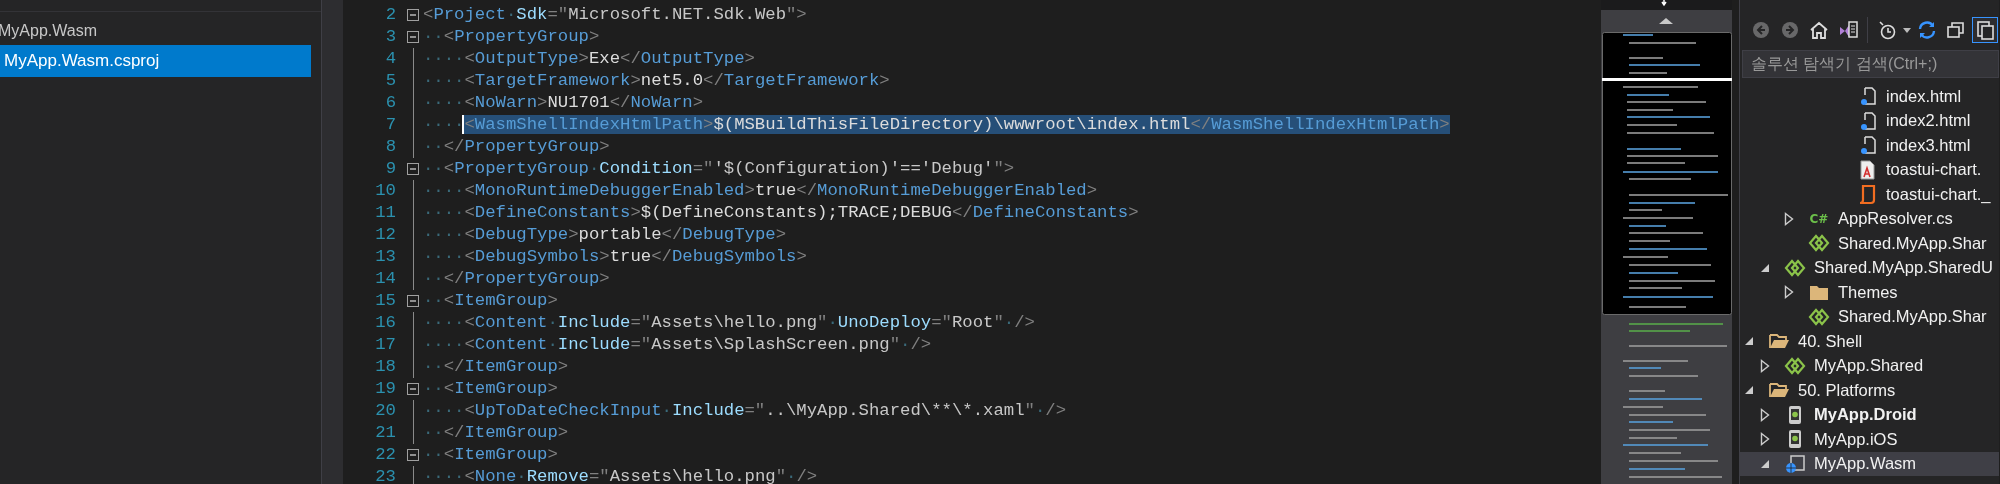  Describe the element at coordinates (1869, 390) in the screenshot. I see `tree-item: 50. Platforms` at that location.